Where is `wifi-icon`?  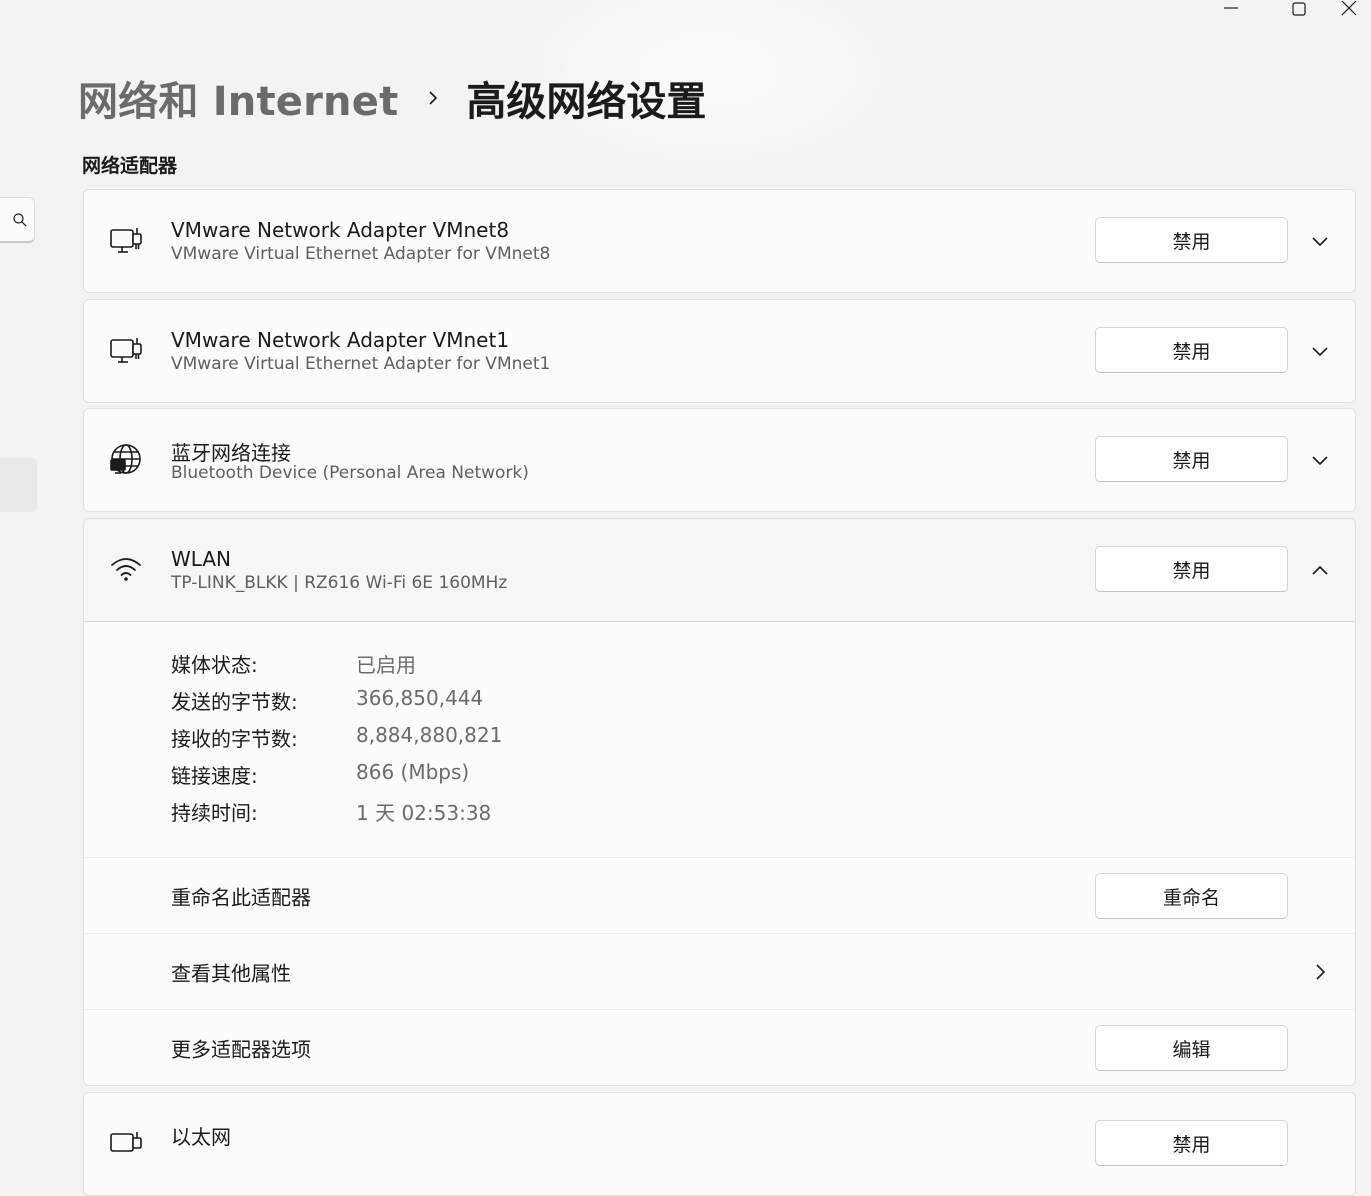 wifi-icon is located at coordinates (126, 570).